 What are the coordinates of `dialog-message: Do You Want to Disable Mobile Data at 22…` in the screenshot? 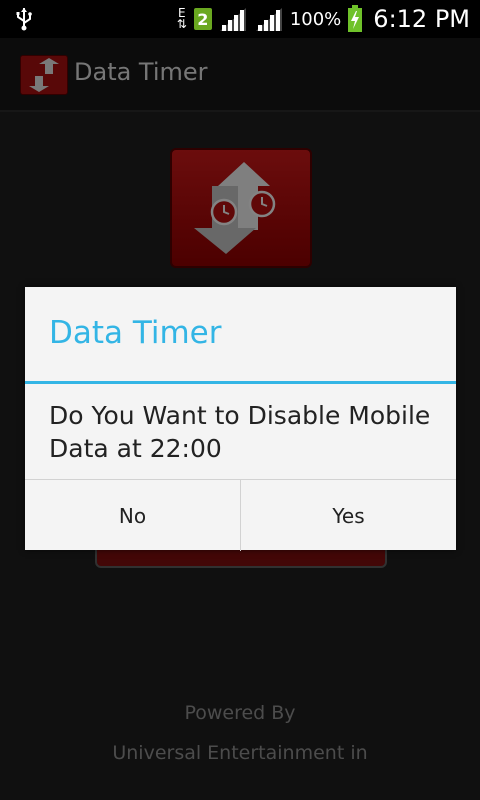 It's located at (240, 432).